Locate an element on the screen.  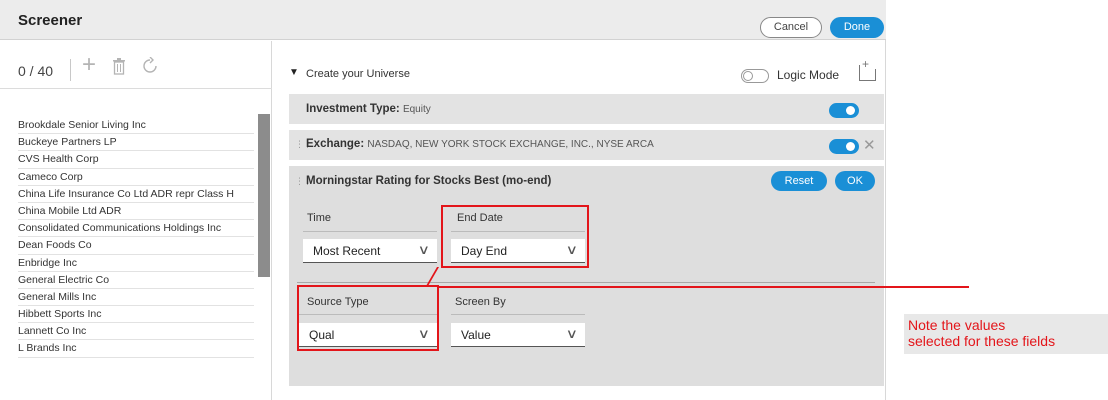
list-item: Brookdale Senior Living Inc is located at coordinates (136, 126).